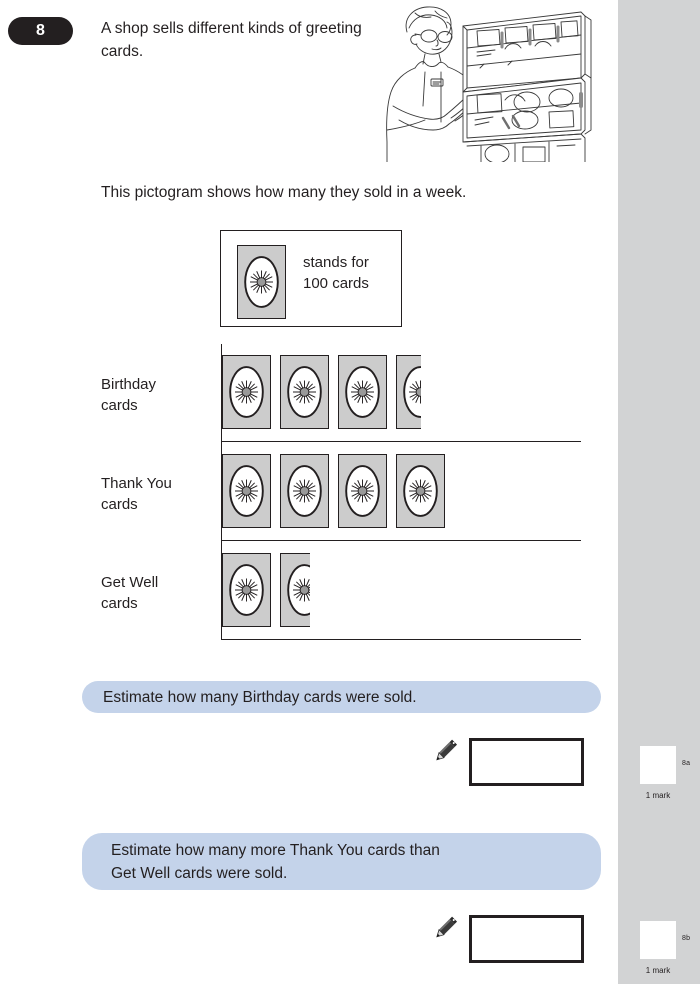  Describe the element at coordinates (261, 282) in the screenshot. I see `card-symbol-key` at that location.